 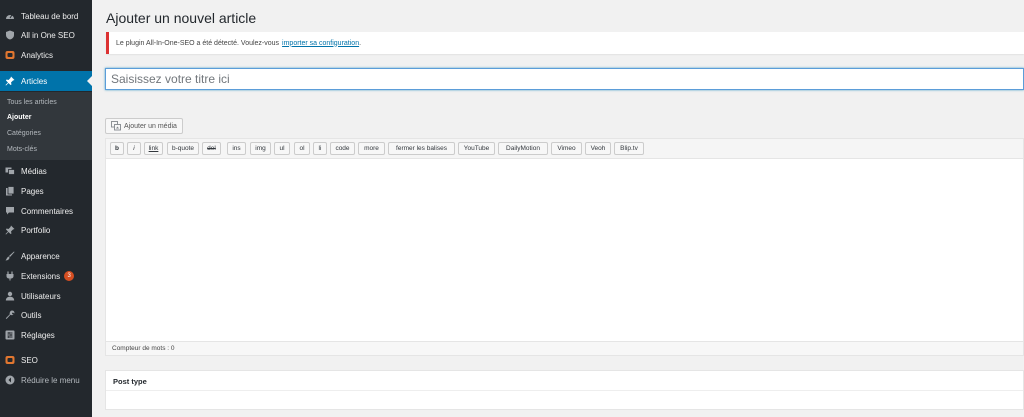 I want to click on metabox-divider, so click(x=564, y=390).